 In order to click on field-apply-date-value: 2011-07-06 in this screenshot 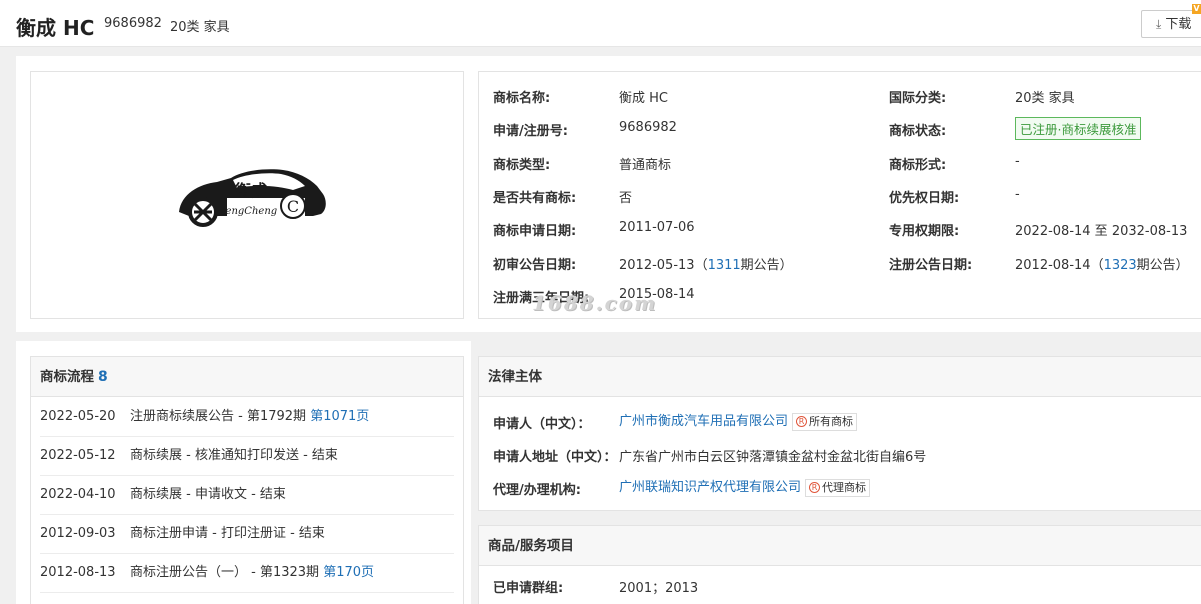, I will do `click(657, 227)`.